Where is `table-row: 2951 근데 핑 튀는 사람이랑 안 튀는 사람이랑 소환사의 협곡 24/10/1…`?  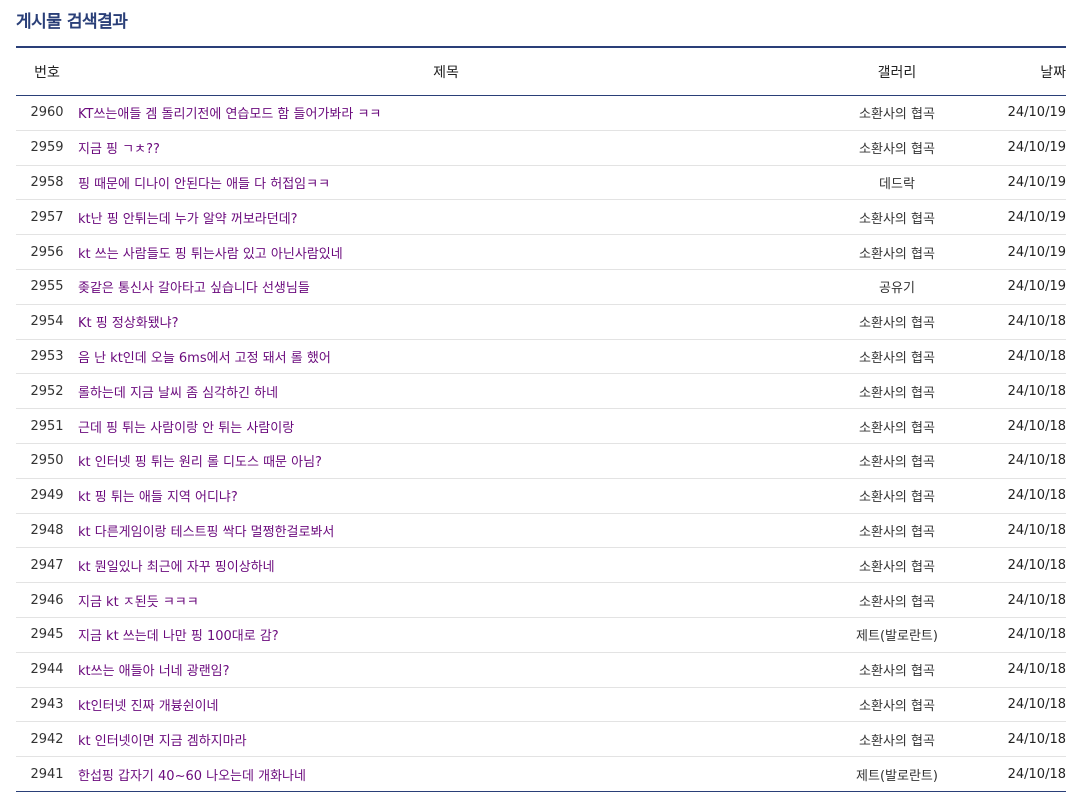 table-row: 2951 근데 핑 튀는 사람이랑 안 튀는 사람이랑 소환사의 협곡 24/10/1… is located at coordinates (541, 426).